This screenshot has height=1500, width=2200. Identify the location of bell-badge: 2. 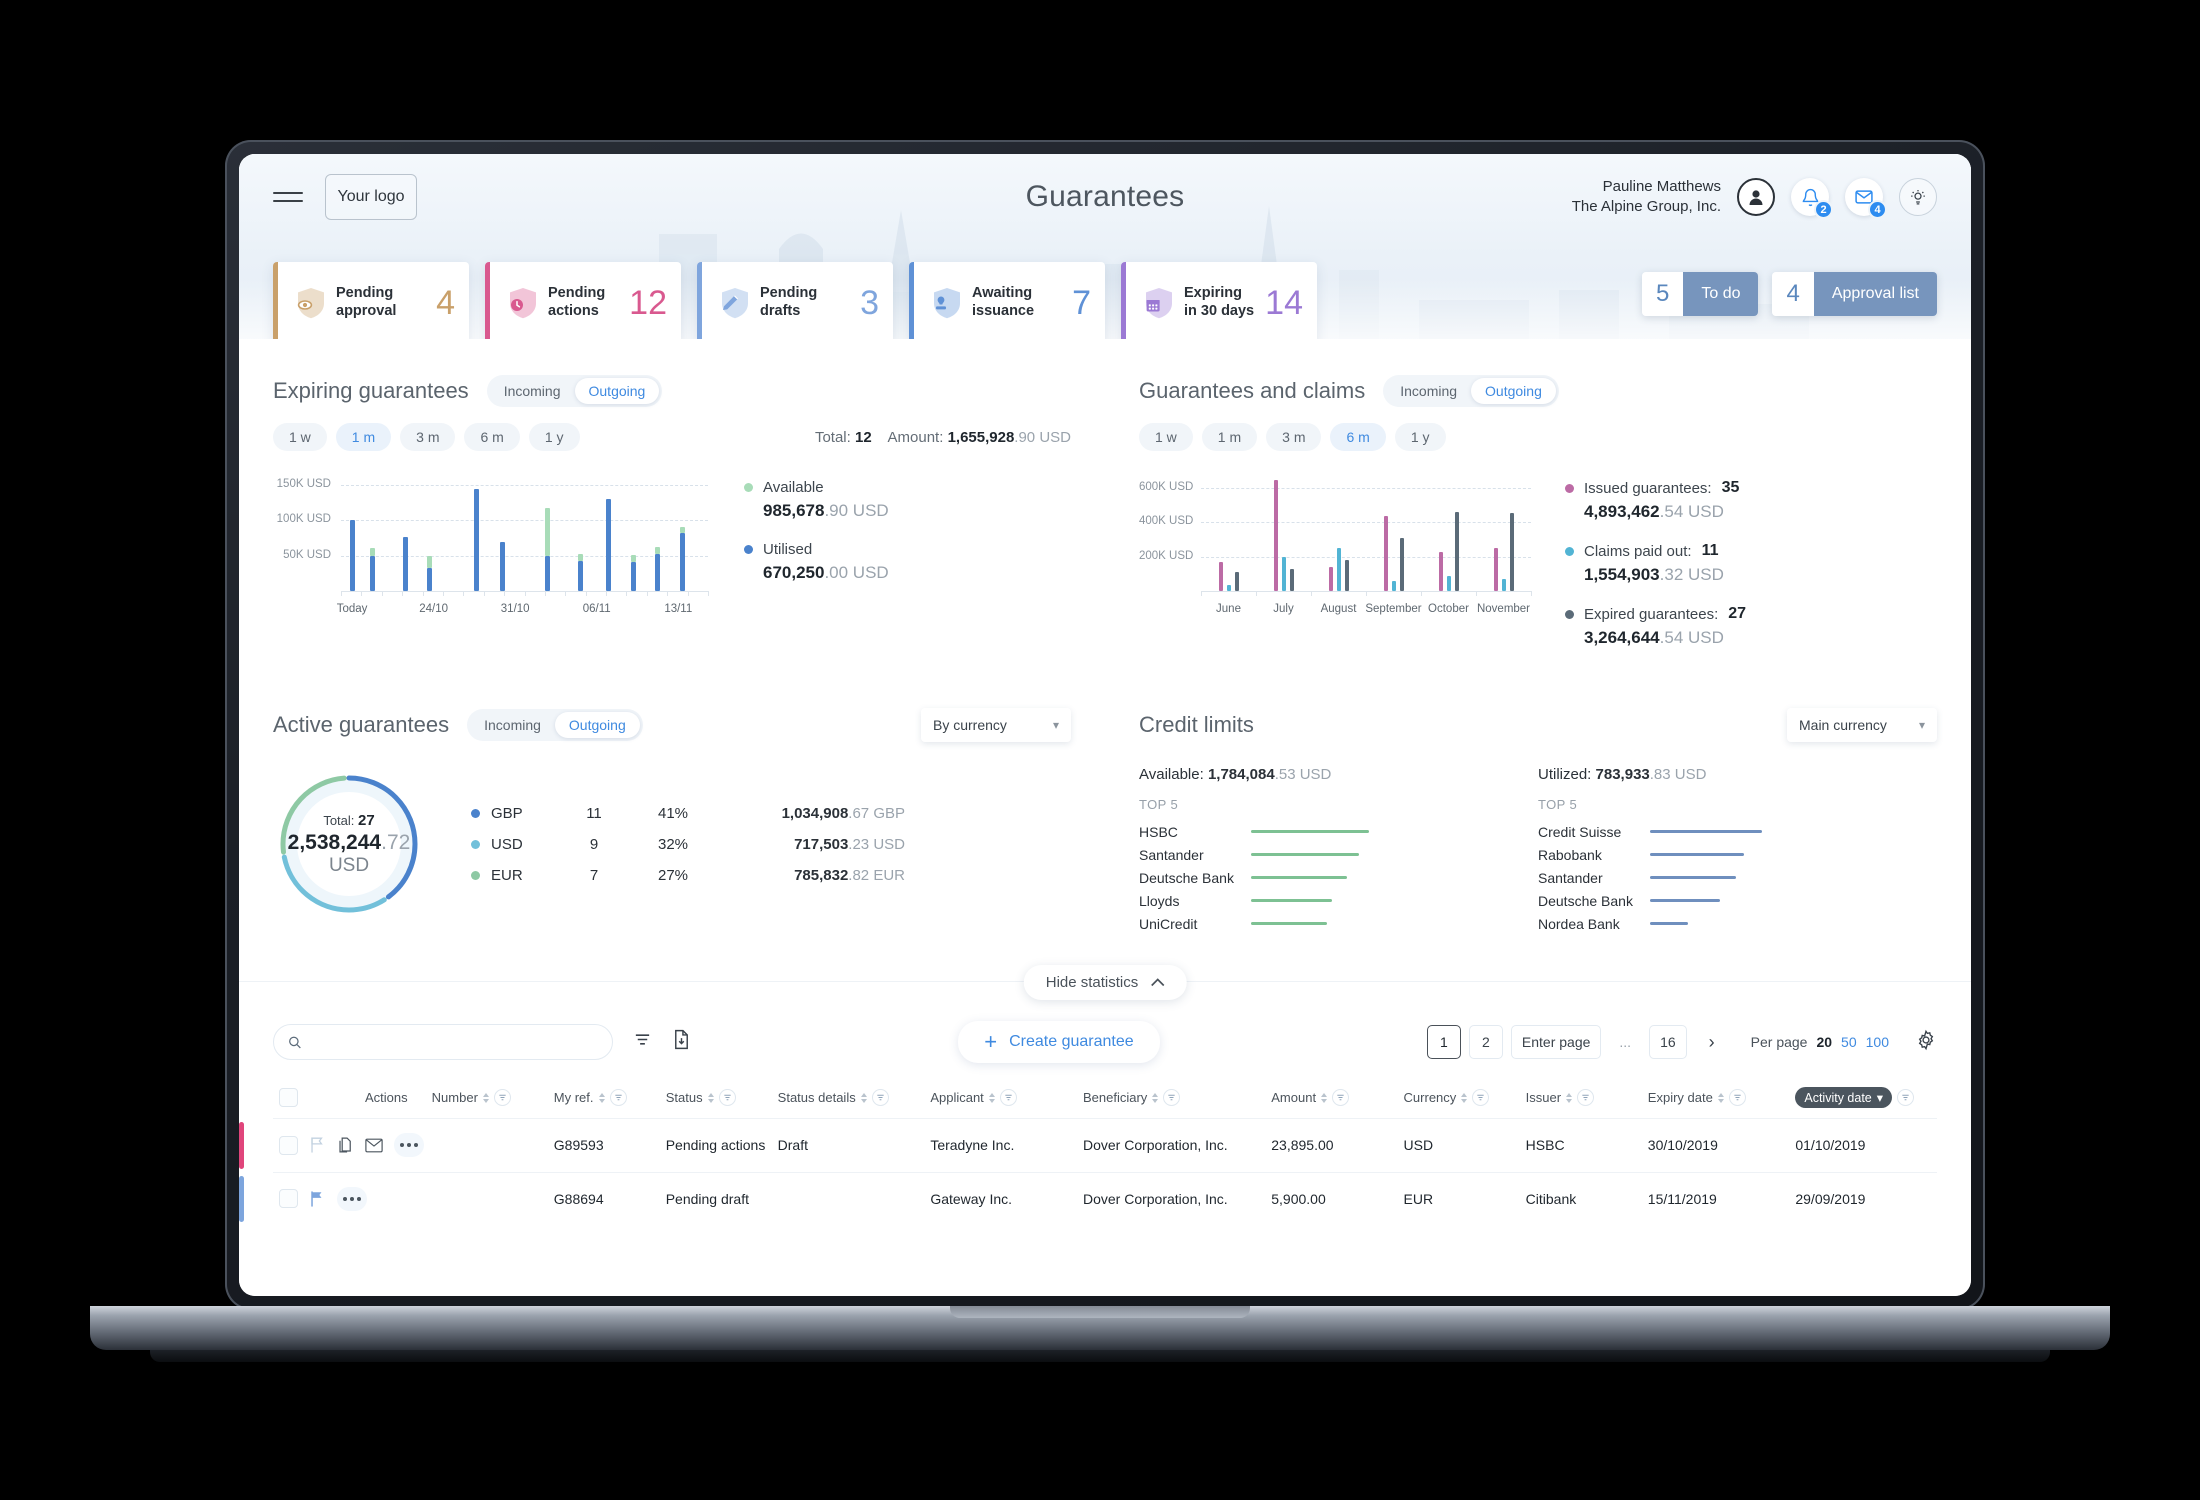
(1823, 209).